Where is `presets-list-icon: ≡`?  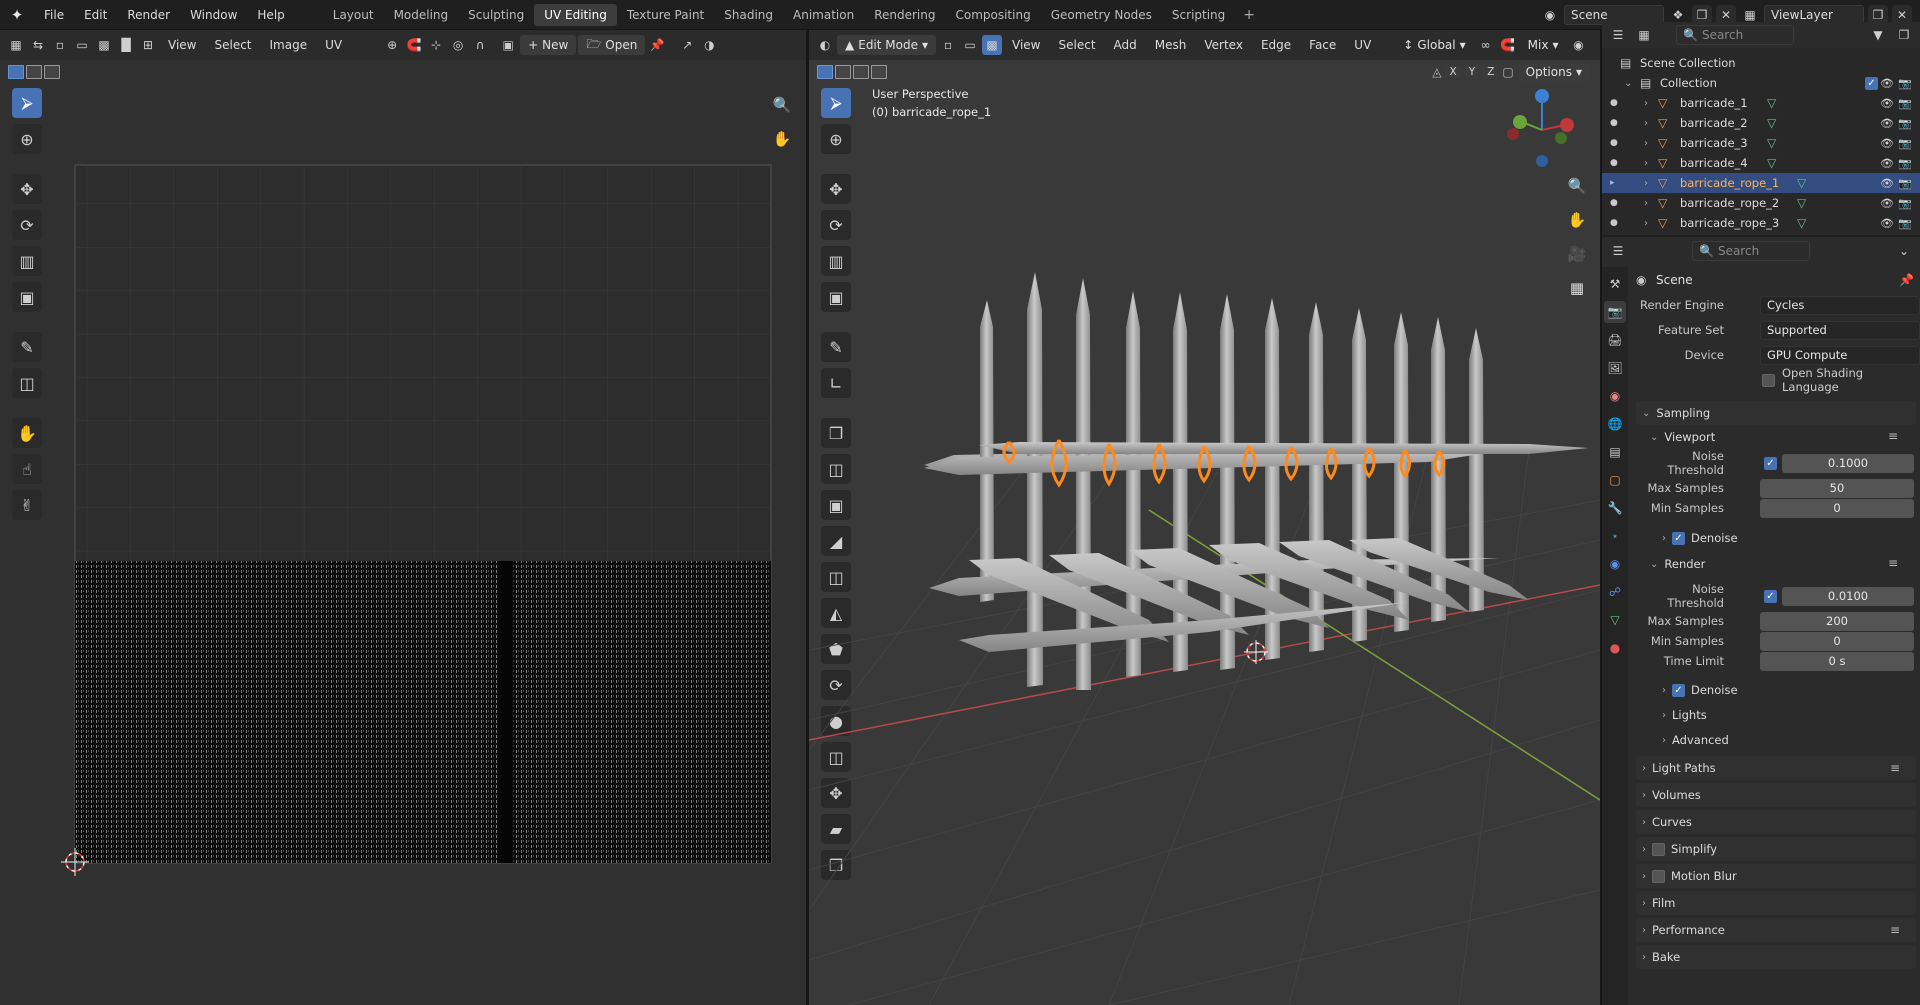 presets-list-icon: ≡ is located at coordinates (1893, 436).